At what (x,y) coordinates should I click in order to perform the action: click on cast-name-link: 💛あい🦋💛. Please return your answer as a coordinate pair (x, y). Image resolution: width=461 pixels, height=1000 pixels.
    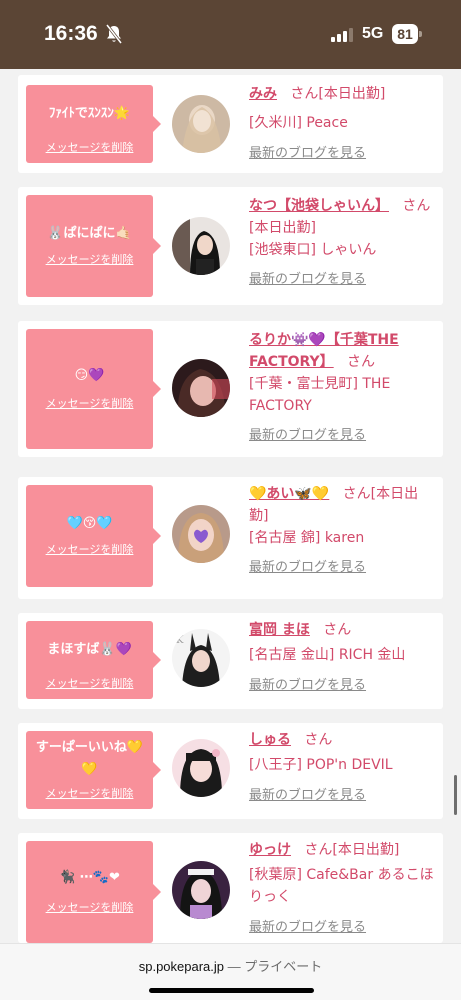
    Looking at the image, I should click on (289, 494).